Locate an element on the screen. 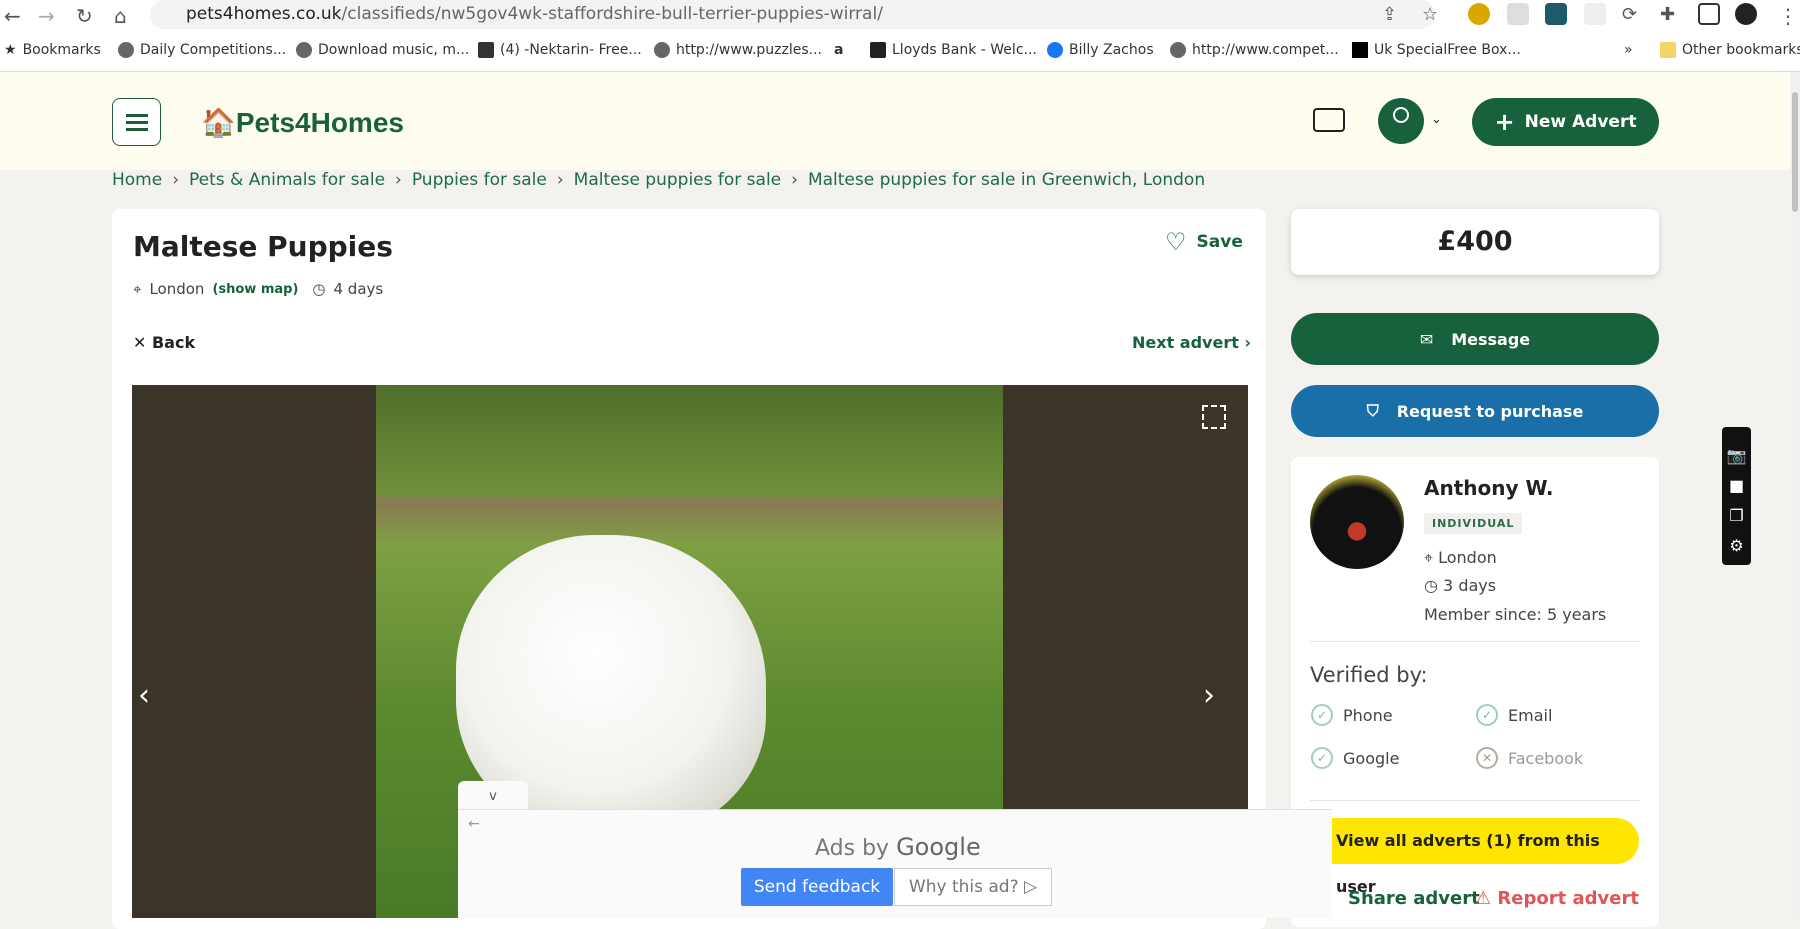 The height and width of the screenshot is (929, 1800). member-since-value: 5 years is located at coordinates (1576, 614).